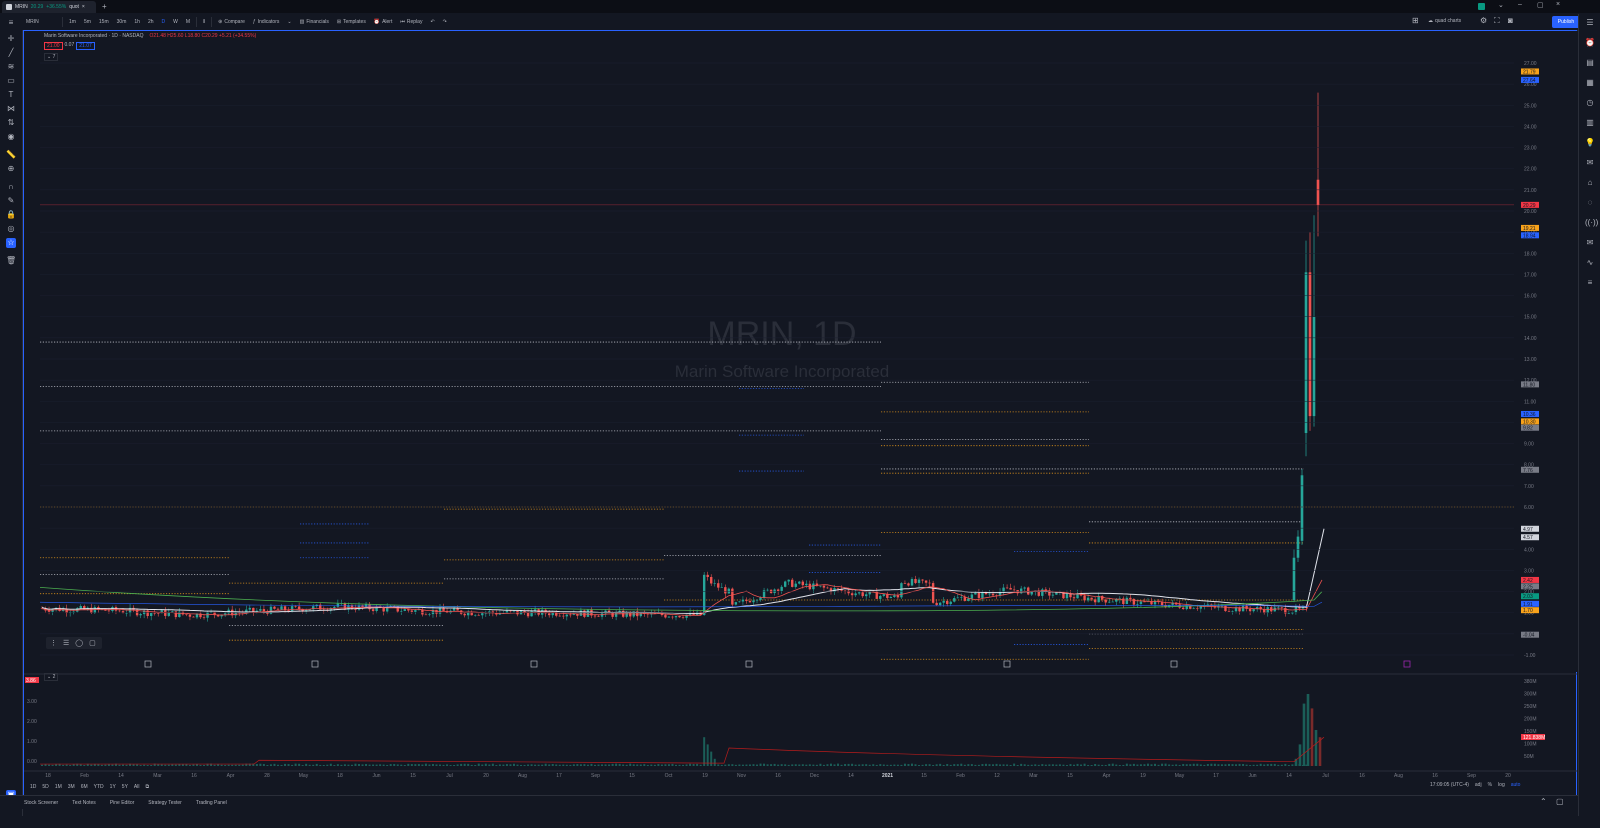  What do you see at coordinates (11, 22) in the screenshot?
I see `menu-icon: ≡` at bounding box center [11, 22].